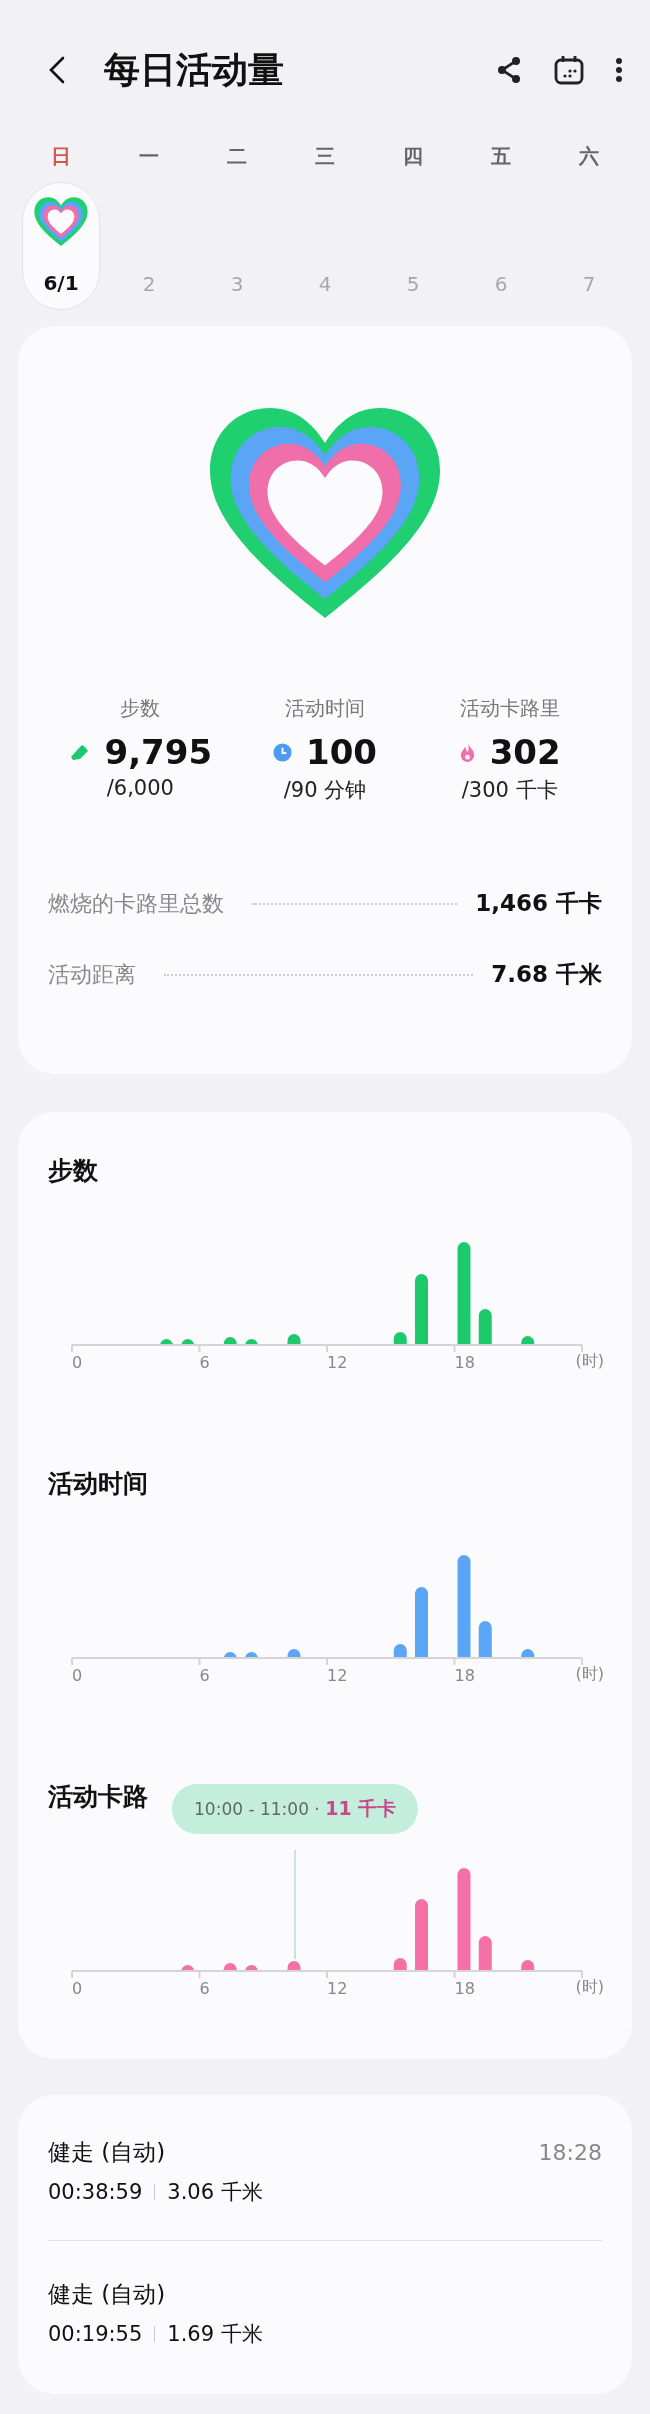 Image resolution: width=650 pixels, height=2414 pixels. Describe the element at coordinates (61, 156) in the screenshot. I see `weekday-label: 日` at that location.